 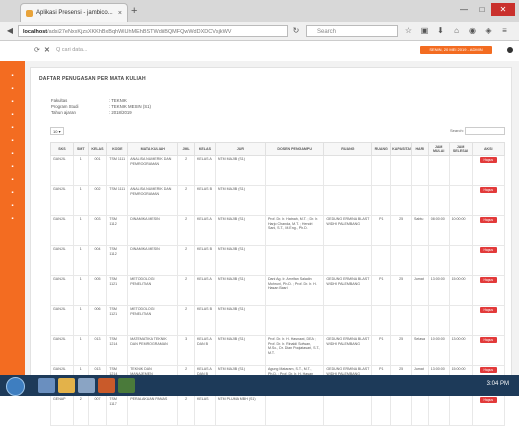 I want to click on new-tab-button: +, so click(x=134, y=11).